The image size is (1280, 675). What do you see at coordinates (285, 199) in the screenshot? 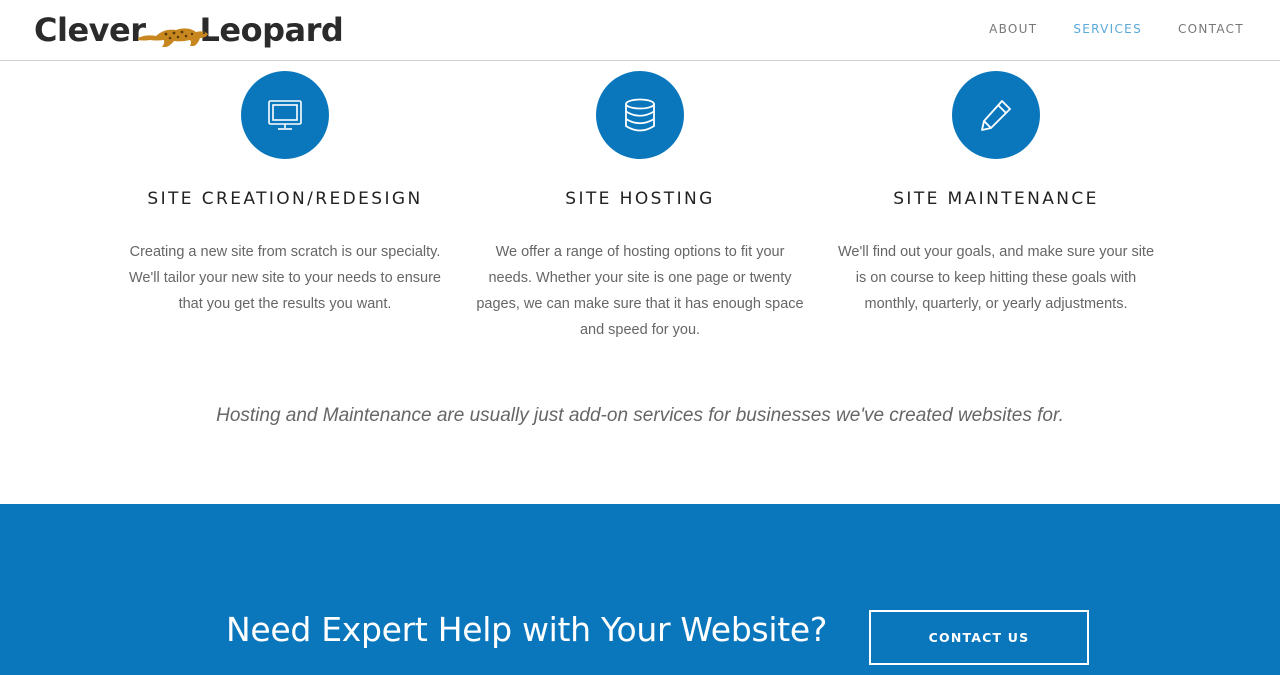
I see `service-title: SITE CREATION/REDESIGN` at bounding box center [285, 199].